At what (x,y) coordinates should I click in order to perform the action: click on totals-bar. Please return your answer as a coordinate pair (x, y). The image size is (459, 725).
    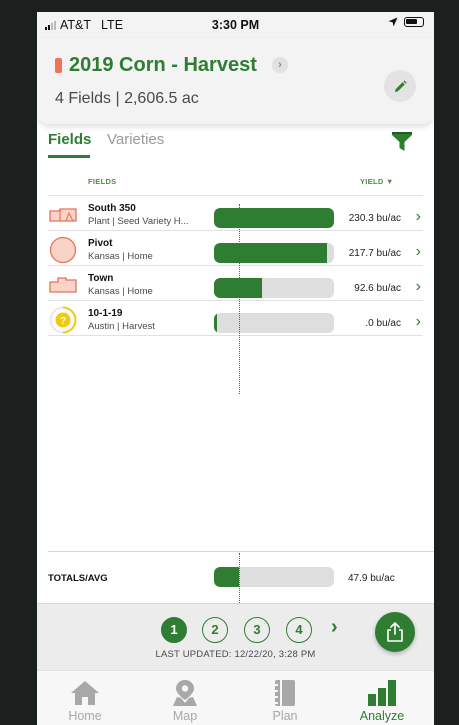
    Looking at the image, I should click on (274, 577).